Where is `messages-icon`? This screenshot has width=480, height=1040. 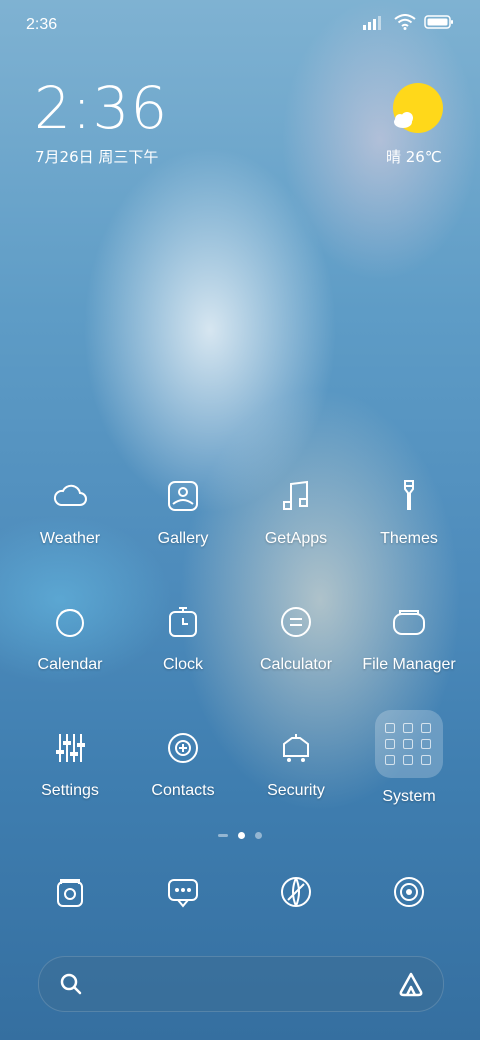
messages-icon is located at coordinates (183, 892).